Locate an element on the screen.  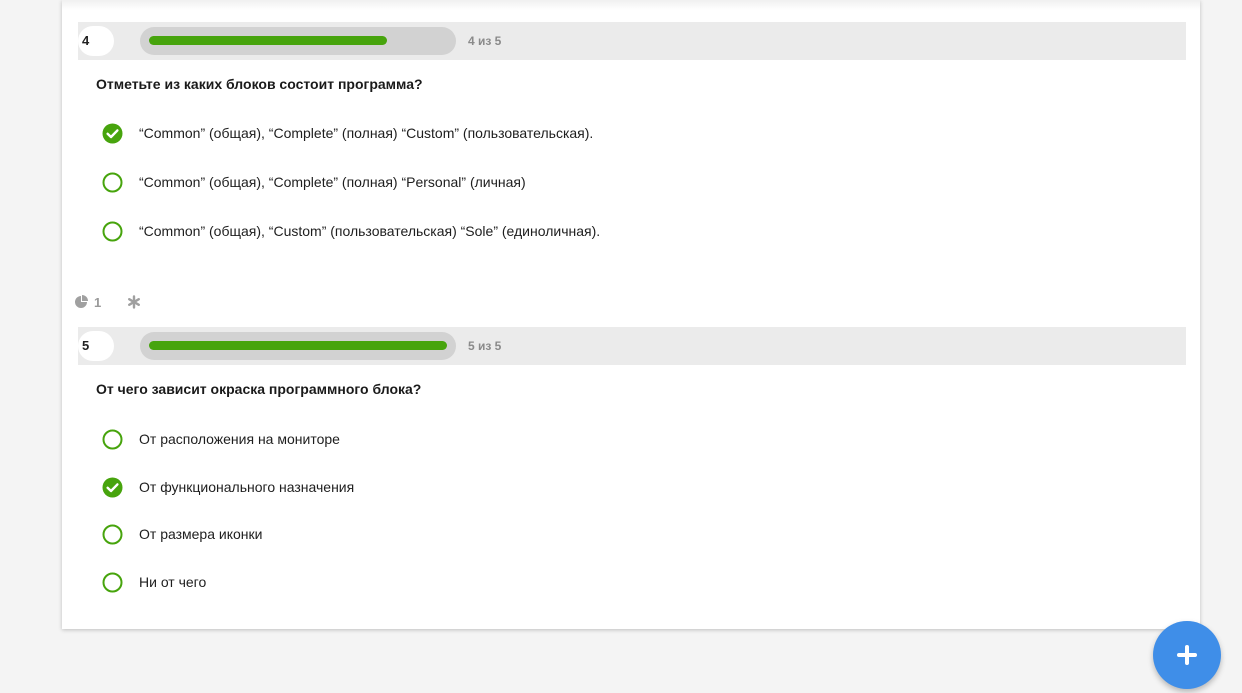
plus-icon is located at coordinates (1187, 655).